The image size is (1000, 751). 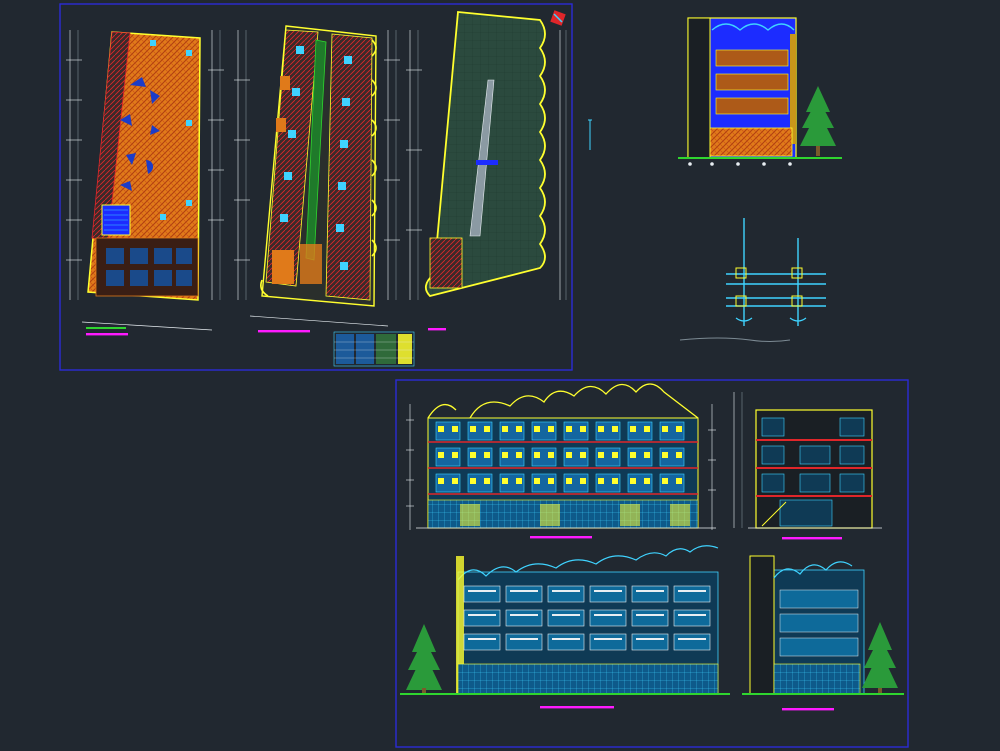 What do you see at coordinates (751, 142) in the screenshot?
I see `ground-floor-storefront` at bounding box center [751, 142].